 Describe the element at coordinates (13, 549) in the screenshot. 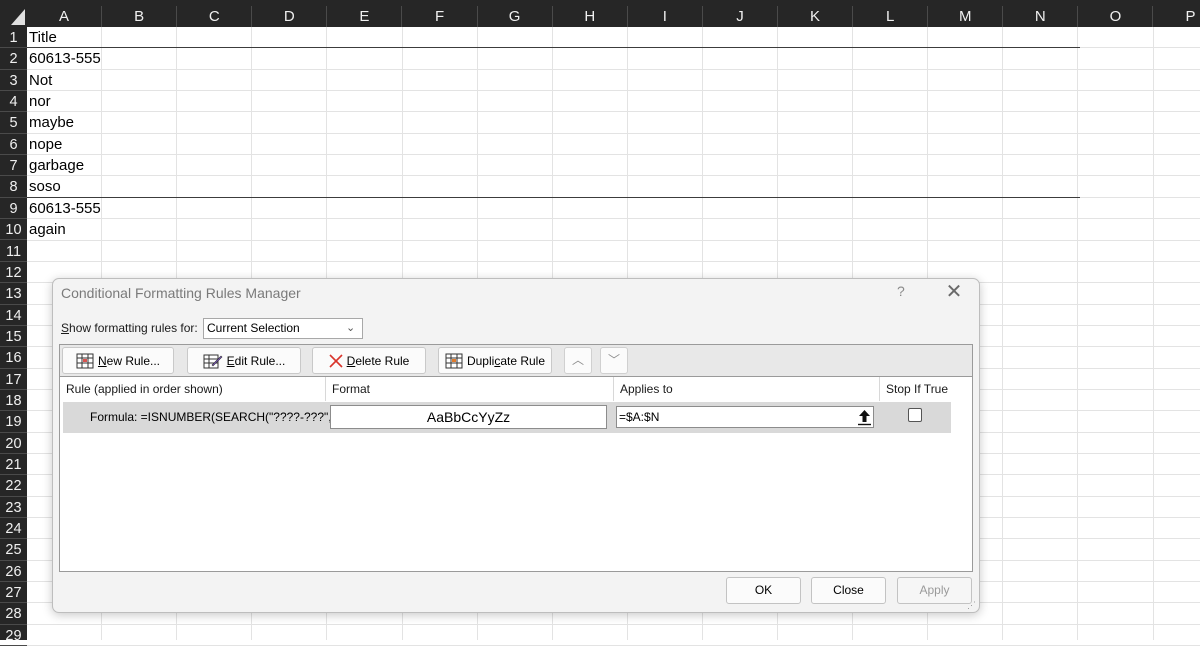

I see `row-header-25: 25` at that location.